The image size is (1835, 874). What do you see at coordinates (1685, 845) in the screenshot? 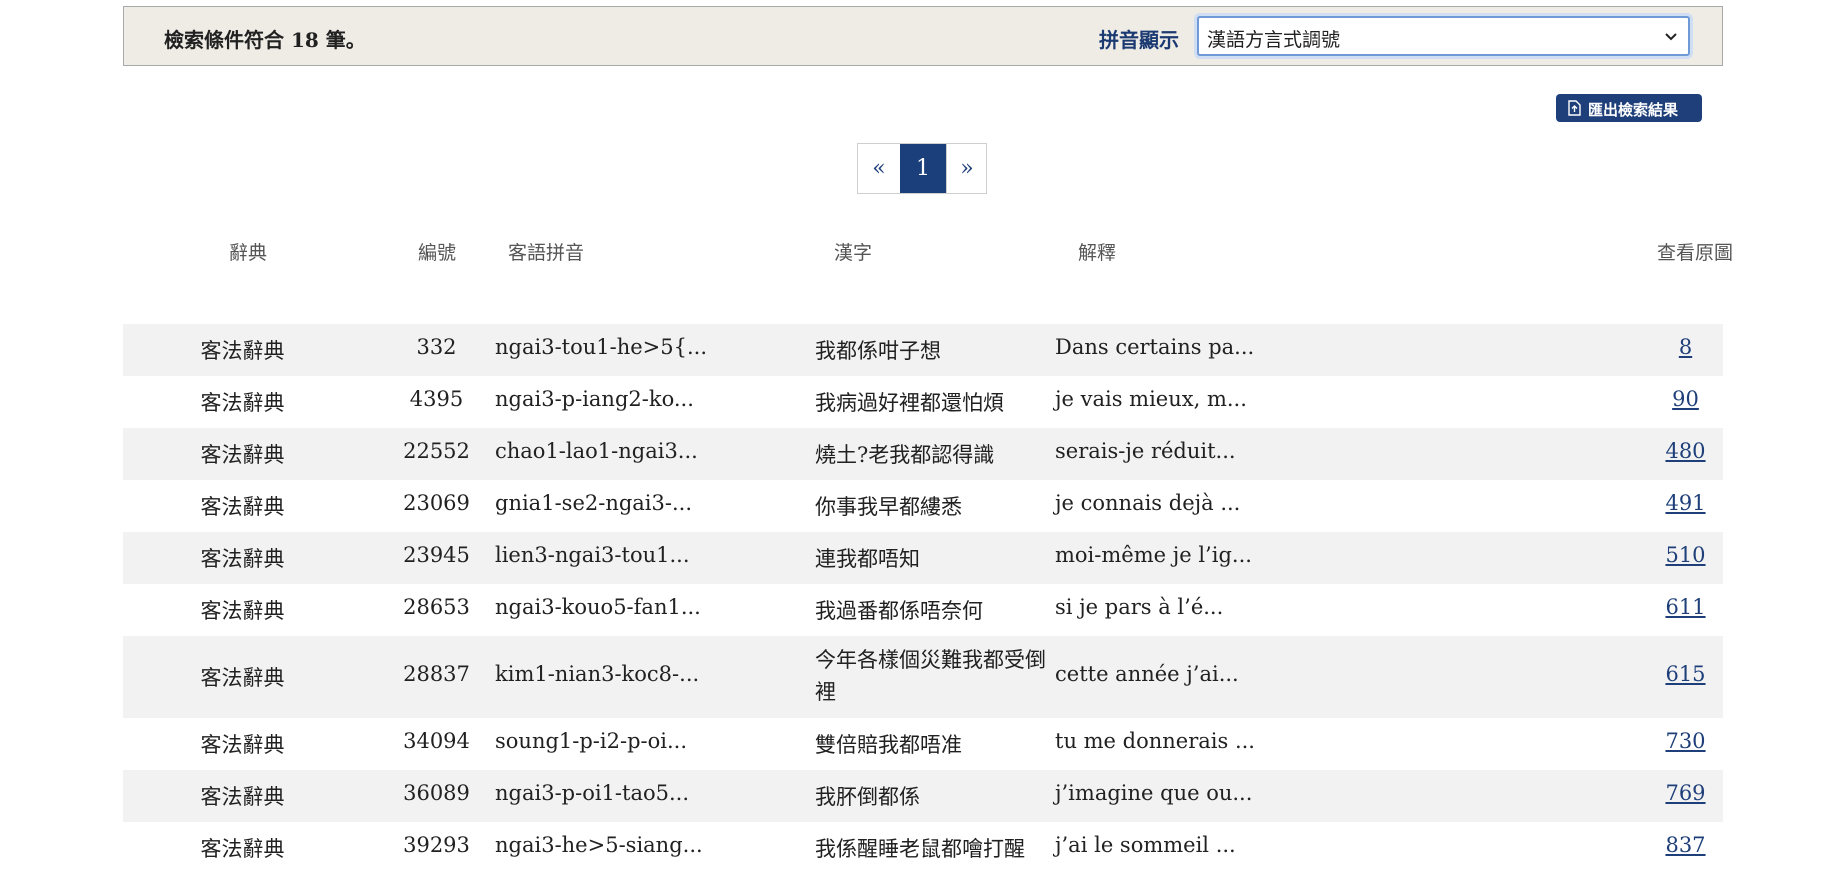
I see `view-image-link: 837` at bounding box center [1685, 845].